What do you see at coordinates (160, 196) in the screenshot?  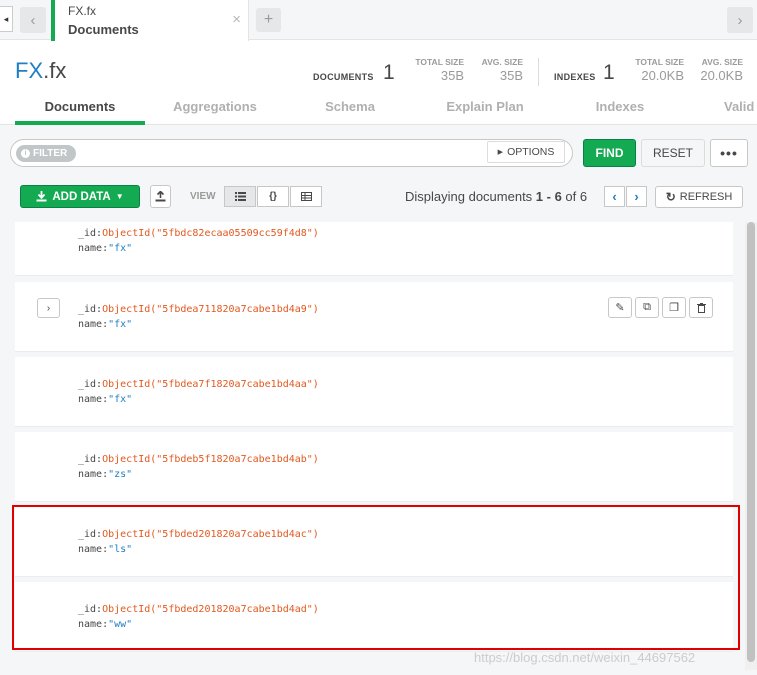 I see `upload-icon` at bounding box center [160, 196].